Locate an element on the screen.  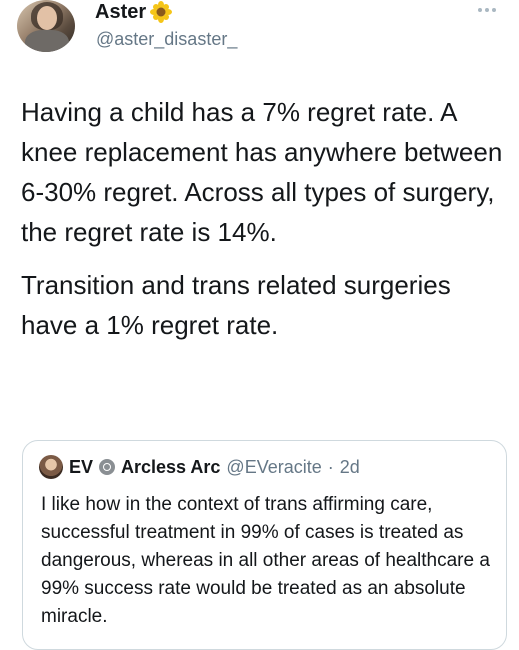
avatar-body-shape is located at coordinates (47, 41).